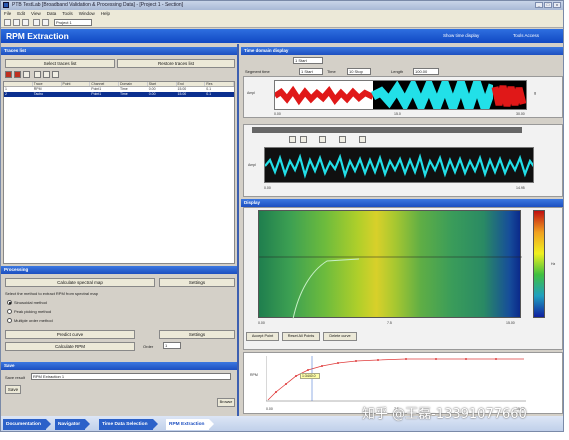 The image size is (569, 440). Describe the element at coordinates (190, 424) in the screenshot. I see `nav-rpm-extraction: RPM Extraction` at that location.